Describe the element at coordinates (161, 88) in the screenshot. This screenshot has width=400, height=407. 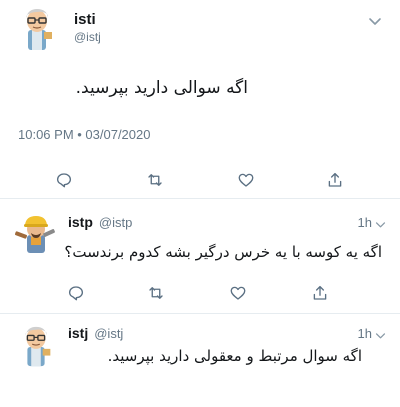
I see `tweet-text: اگه سوالی دارید بپرسید.` at that location.